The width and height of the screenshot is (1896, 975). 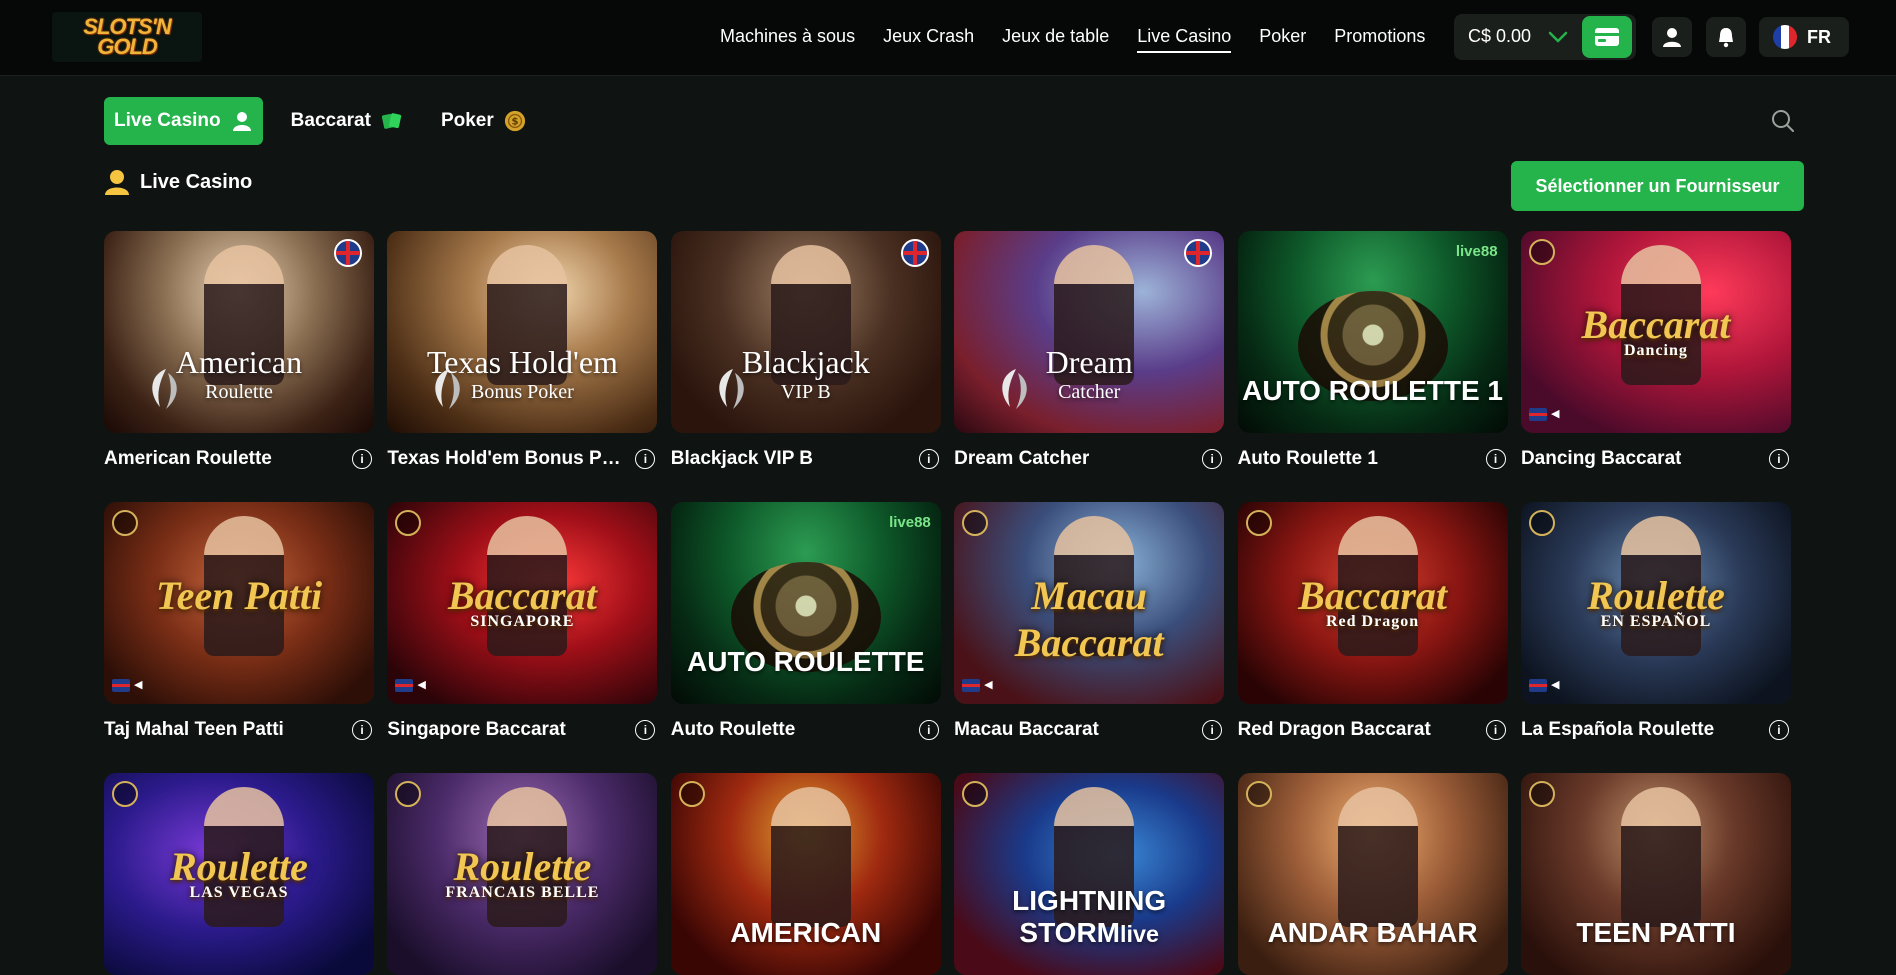 What do you see at coordinates (515, 121) in the screenshot?
I see `chip-icon: $` at bounding box center [515, 121].